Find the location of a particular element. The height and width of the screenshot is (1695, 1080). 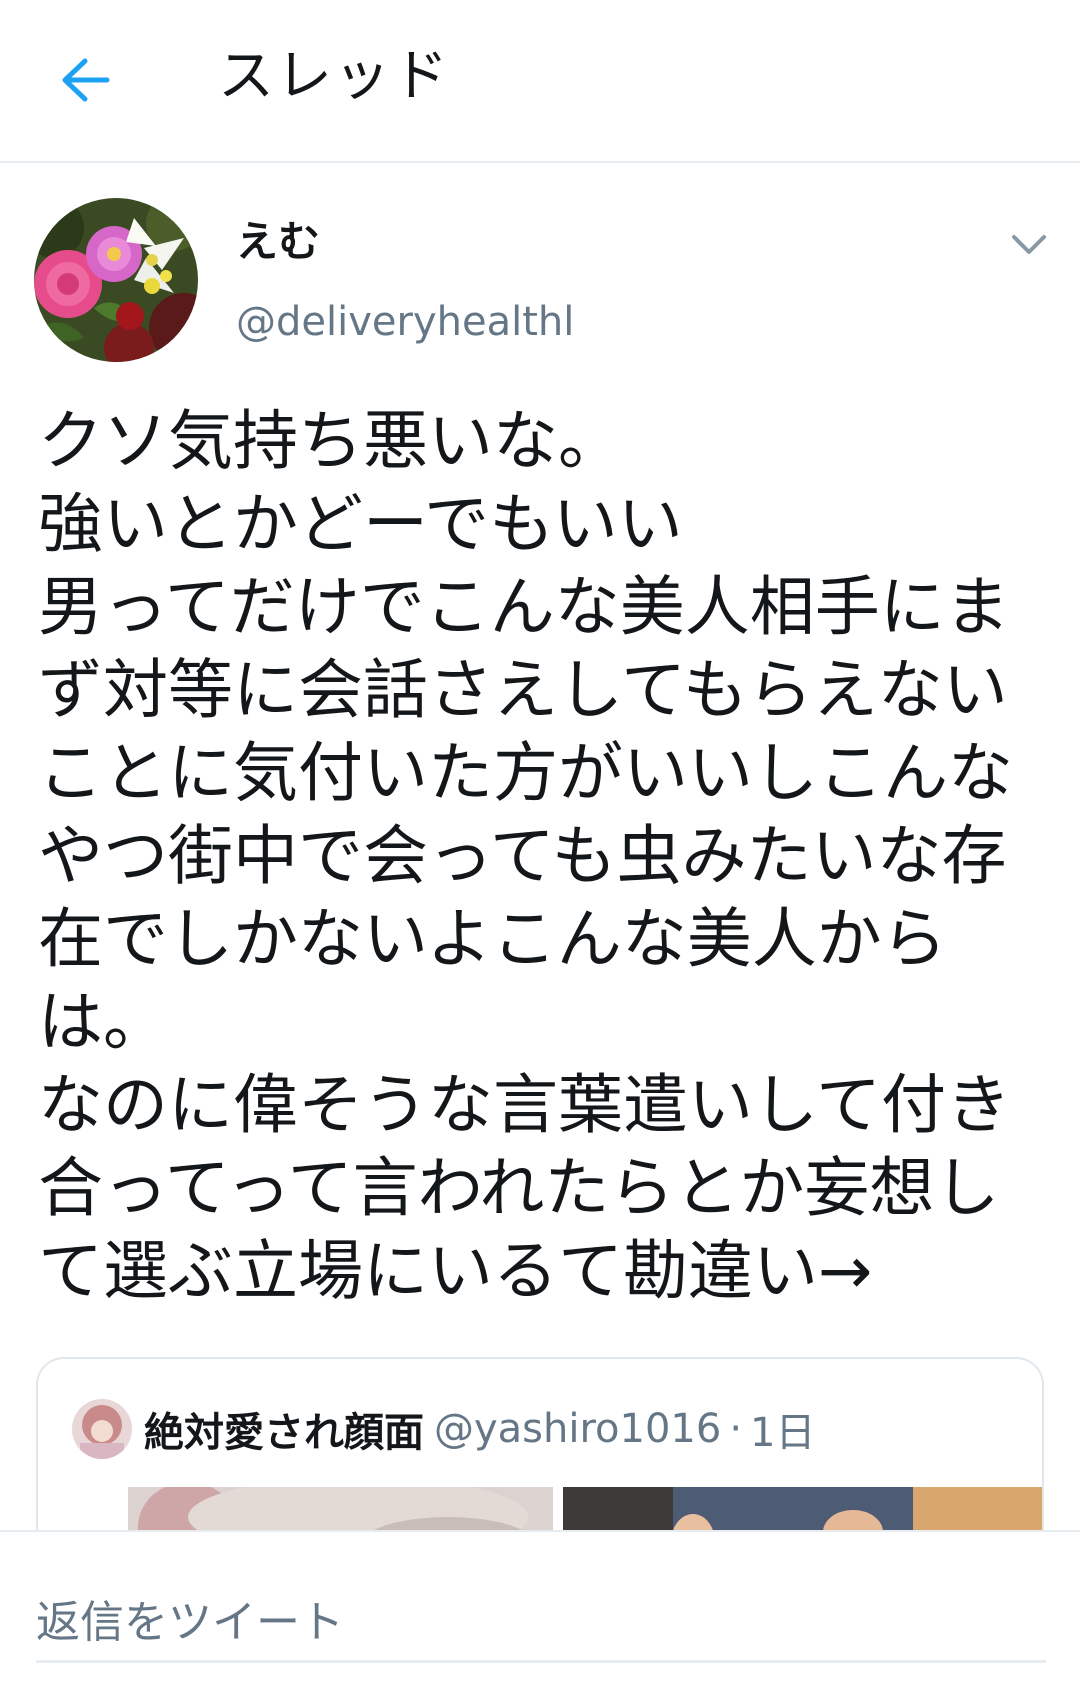

quoted-tweet-header: 絶対愛され顔面 @yashiro1016 · 1日 is located at coordinates (444, 1429).